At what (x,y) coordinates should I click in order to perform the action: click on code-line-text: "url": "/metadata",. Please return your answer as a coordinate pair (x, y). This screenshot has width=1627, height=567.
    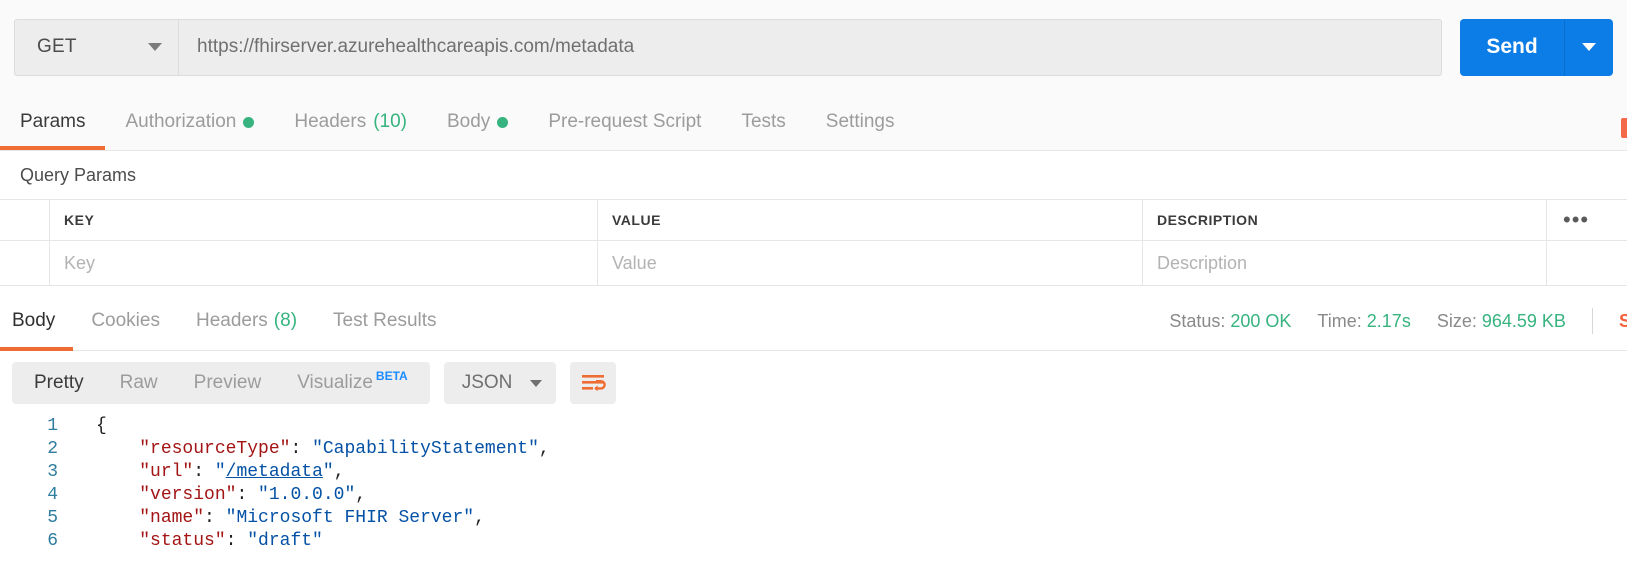
    Looking at the image, I should click on (220, 472).